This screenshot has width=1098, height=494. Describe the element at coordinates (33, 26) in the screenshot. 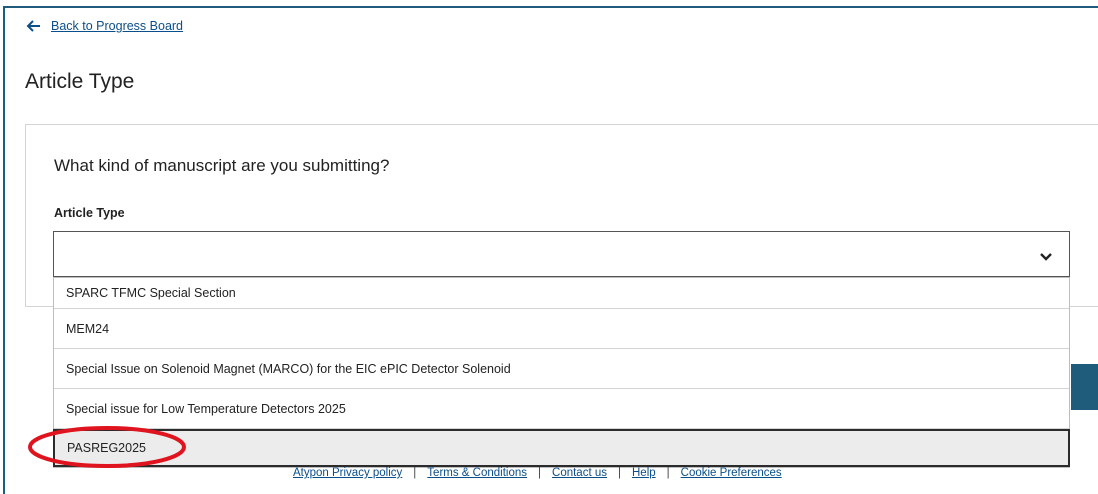

I see `arrow-left-icon` at that location.